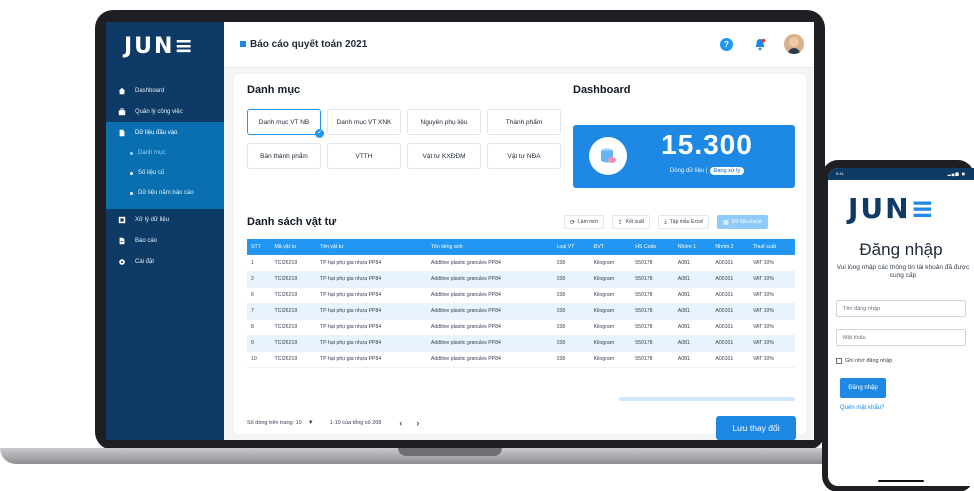 Image resolution: width=974 pixels, height=491 pixels. What do you see at coordinates (864, 361) in the screenshot?
I see `remember-checkbox: Ghi nhớ đăng nhập` at bounding box center [864, 361].